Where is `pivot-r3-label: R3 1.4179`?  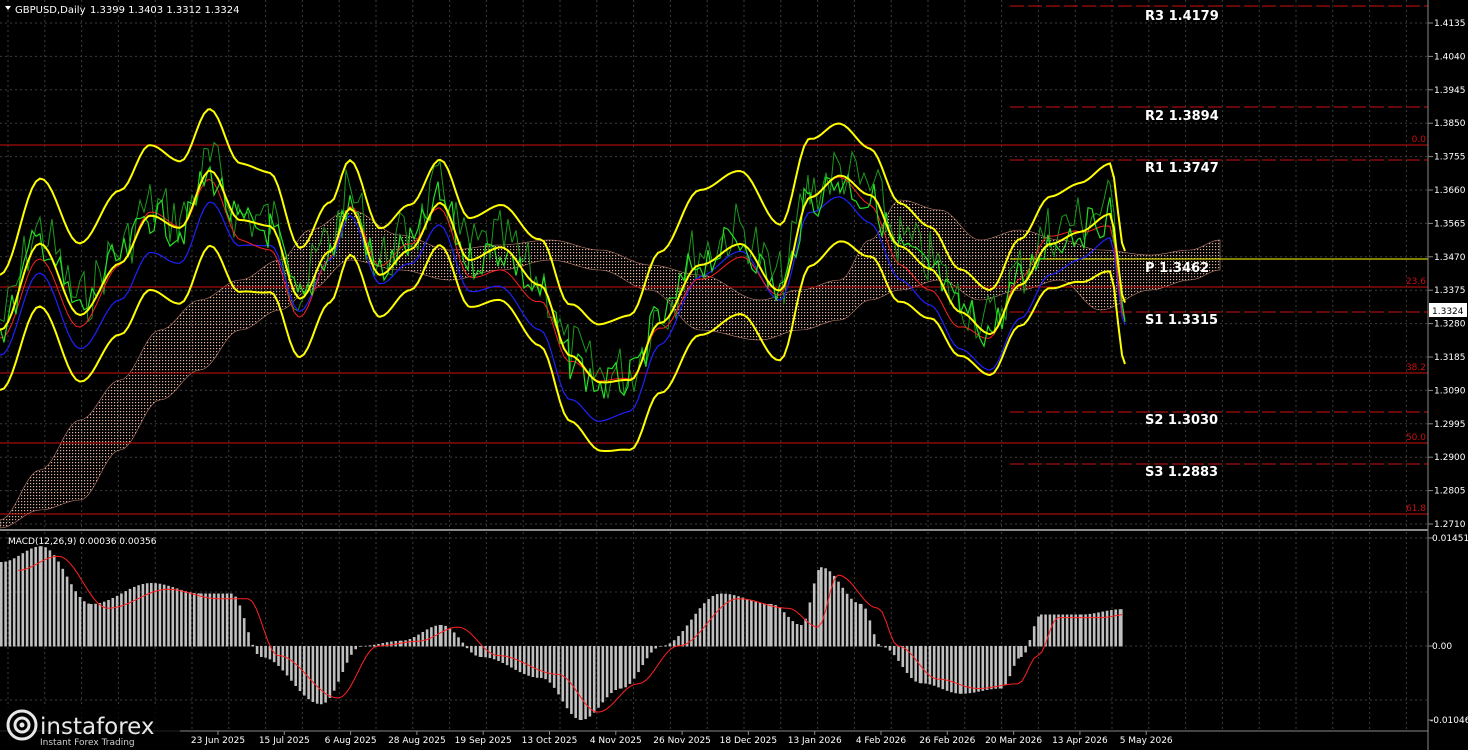
pivot-r3-label: R3 1.4179 is located at coordinates (1182, 16).